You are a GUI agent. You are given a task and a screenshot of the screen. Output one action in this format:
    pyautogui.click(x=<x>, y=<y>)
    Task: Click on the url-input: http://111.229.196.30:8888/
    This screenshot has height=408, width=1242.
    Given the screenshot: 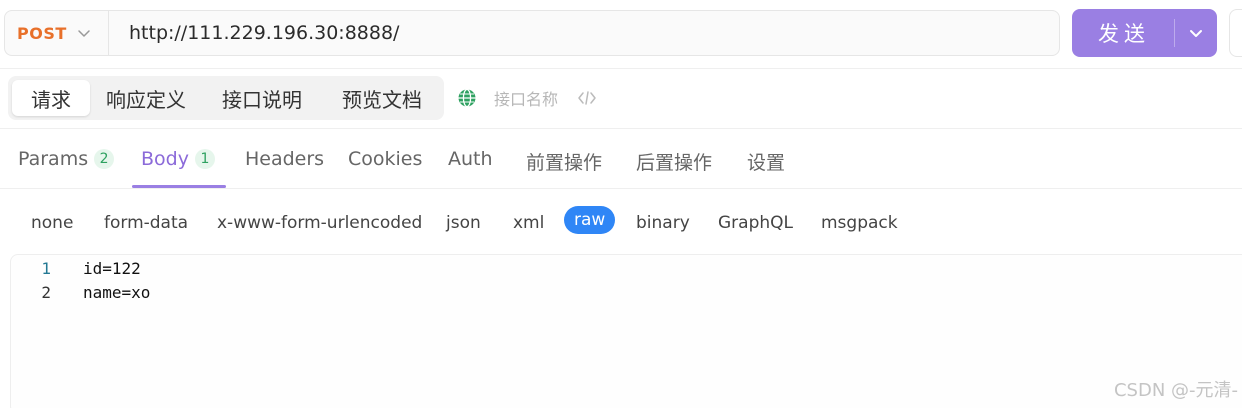 What is the action you would take?
    pyautogui.click(x=584, y=33)
    